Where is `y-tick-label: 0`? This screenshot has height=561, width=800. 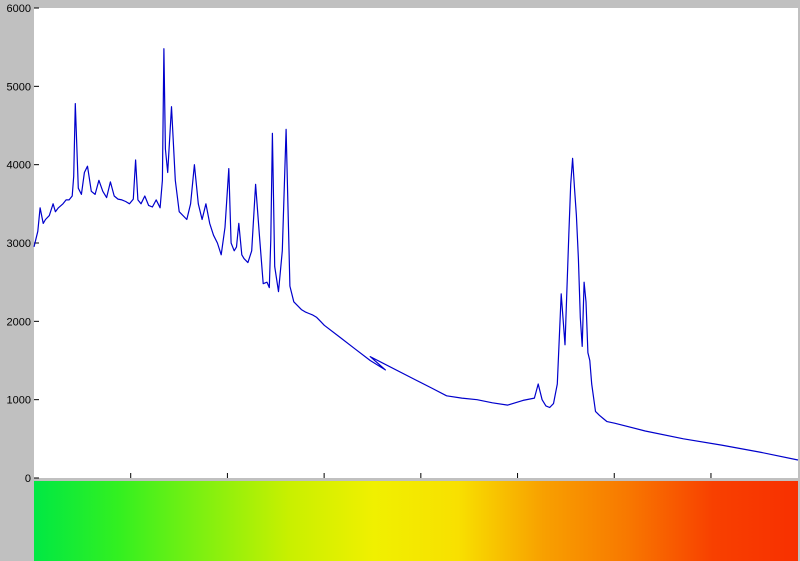
y-tick-label: 0 is located at coordinates (28, 479).